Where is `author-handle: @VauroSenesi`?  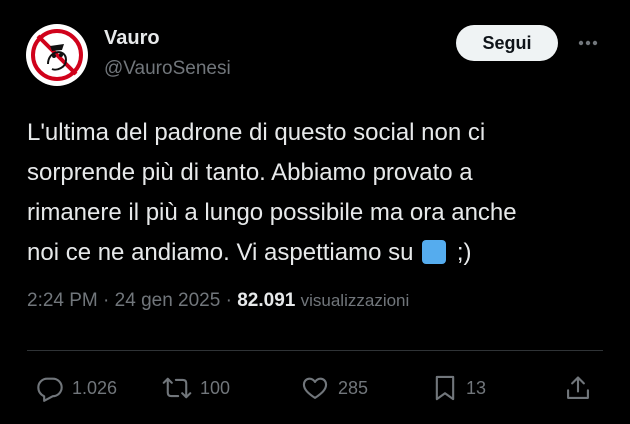 author-handle: @VauroSenesi is located at coordinates (167, 69).